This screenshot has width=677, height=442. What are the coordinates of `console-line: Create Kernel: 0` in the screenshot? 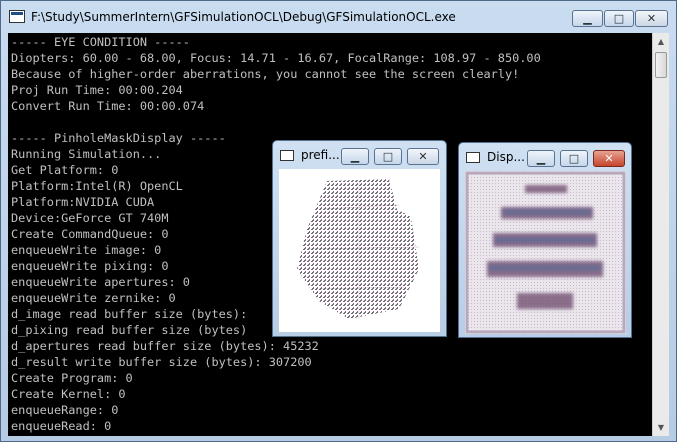 It's located at (68, 394).